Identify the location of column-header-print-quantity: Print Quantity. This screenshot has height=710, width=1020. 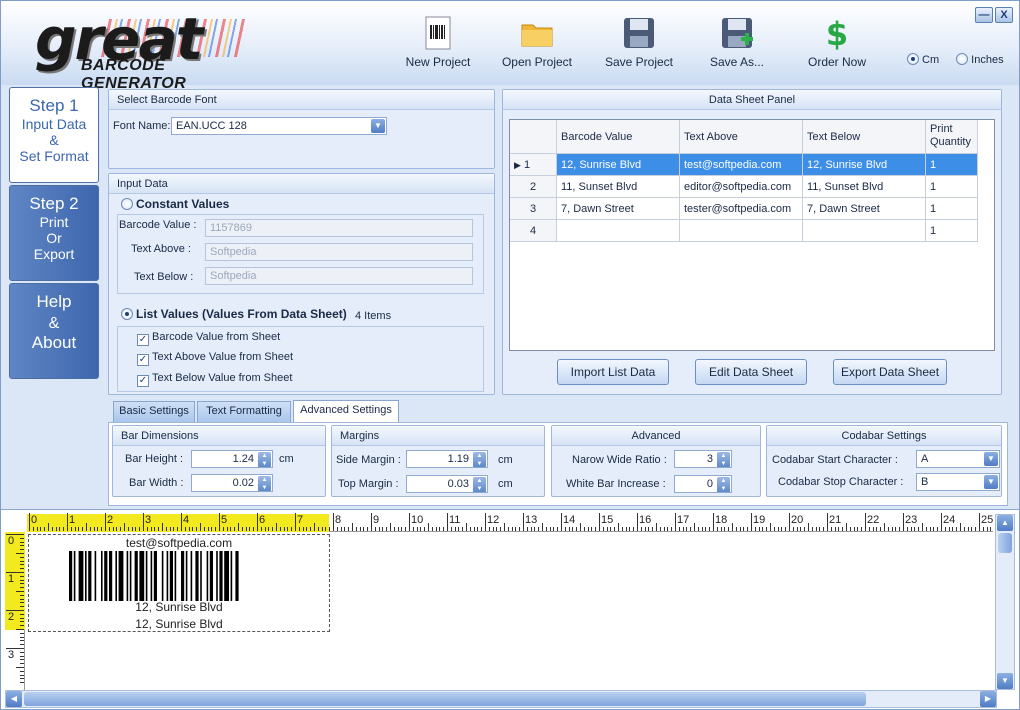
(952, 137).